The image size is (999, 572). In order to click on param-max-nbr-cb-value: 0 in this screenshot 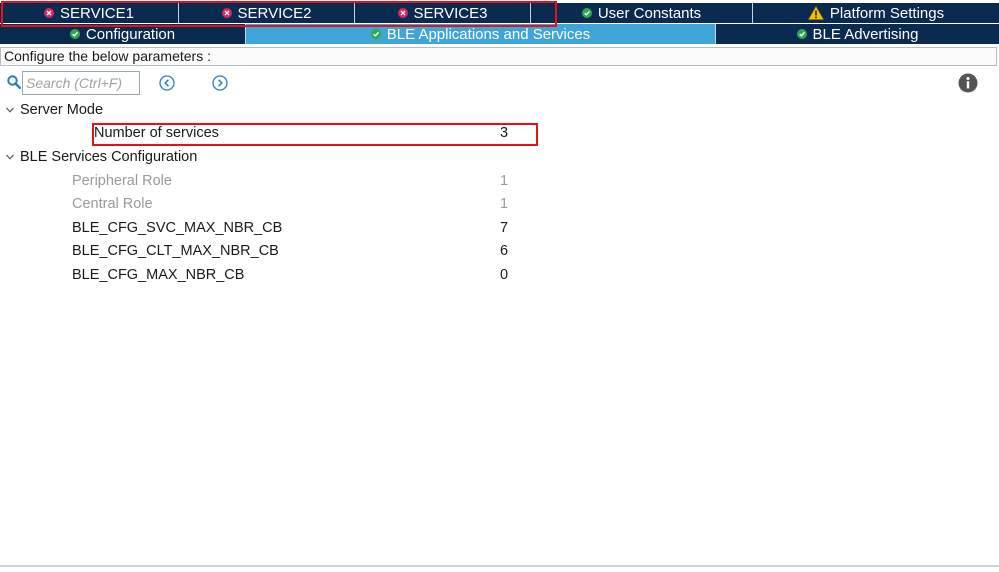, I will do `click(504, 275)`.